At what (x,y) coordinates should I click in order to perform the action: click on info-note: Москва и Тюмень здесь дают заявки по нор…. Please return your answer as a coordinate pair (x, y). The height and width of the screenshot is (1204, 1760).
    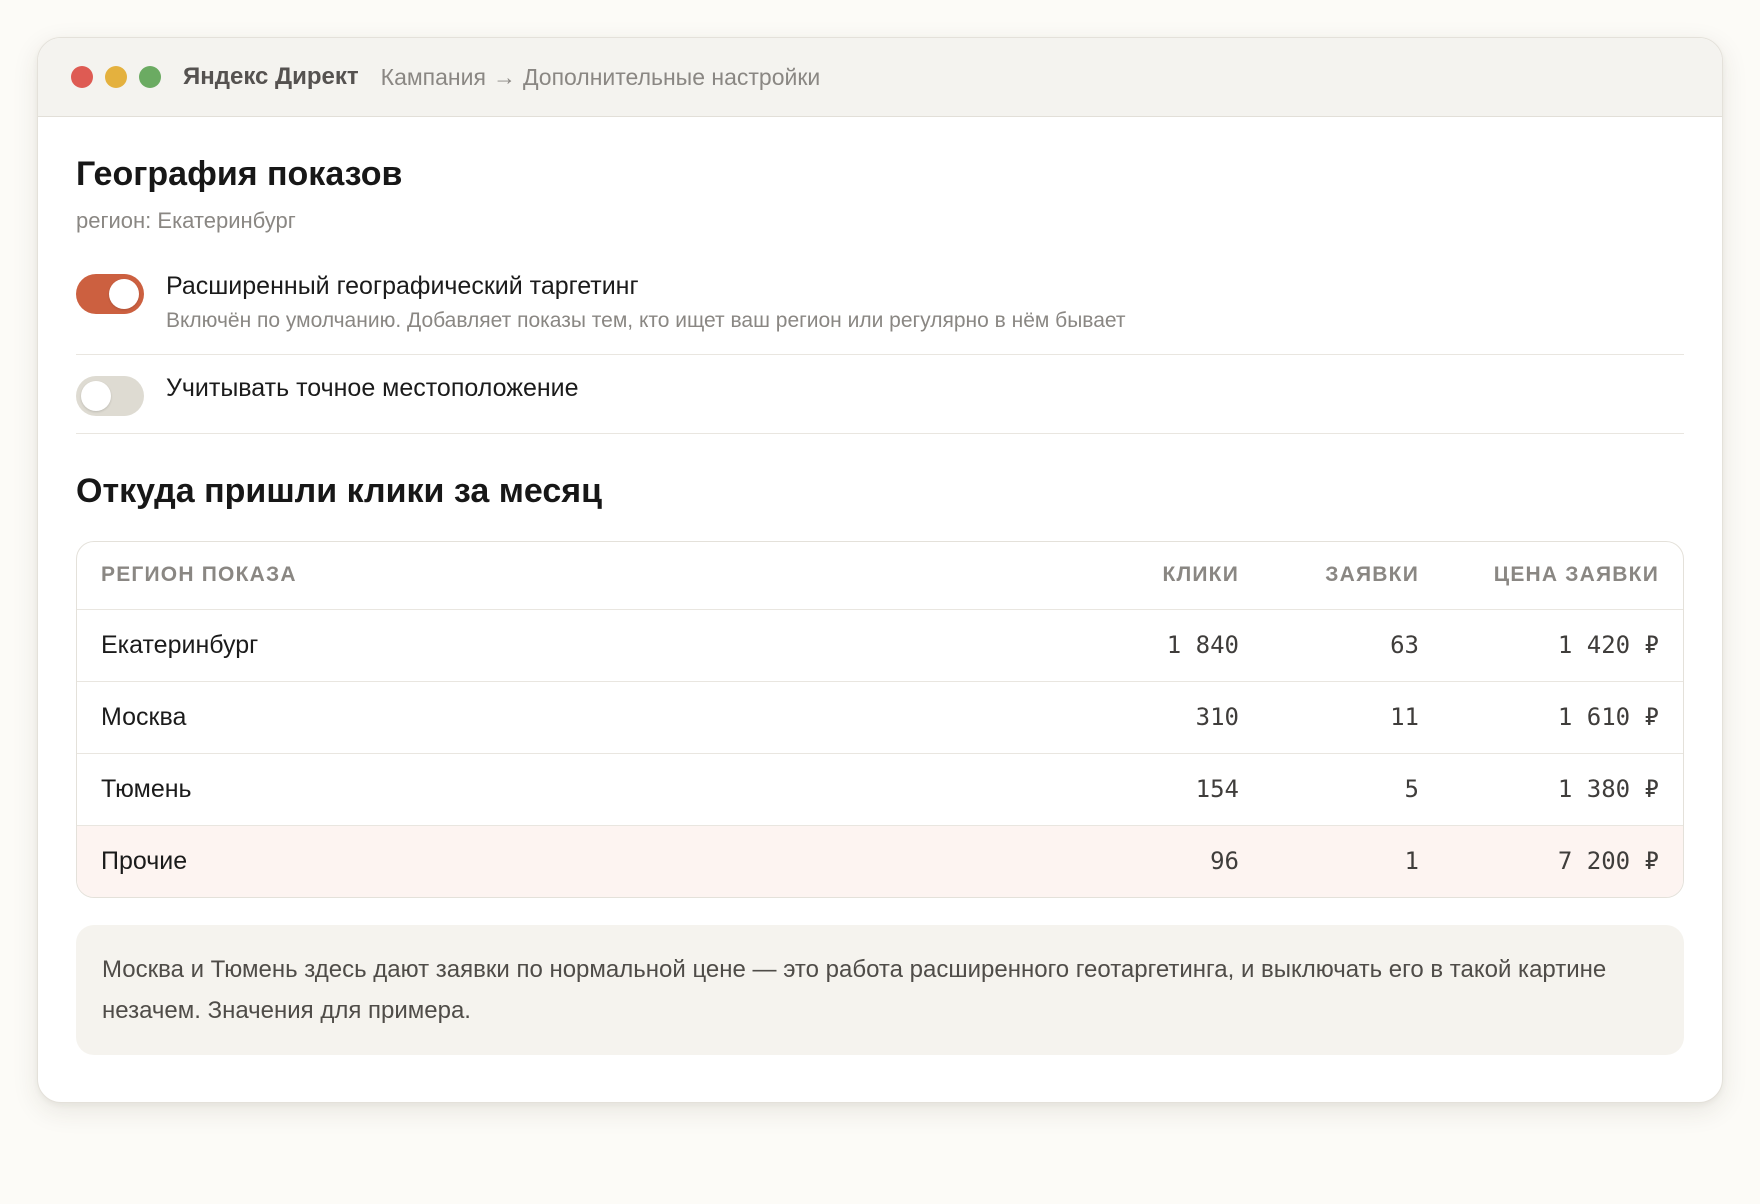
    Looking at the image, I should click on (880, 990).